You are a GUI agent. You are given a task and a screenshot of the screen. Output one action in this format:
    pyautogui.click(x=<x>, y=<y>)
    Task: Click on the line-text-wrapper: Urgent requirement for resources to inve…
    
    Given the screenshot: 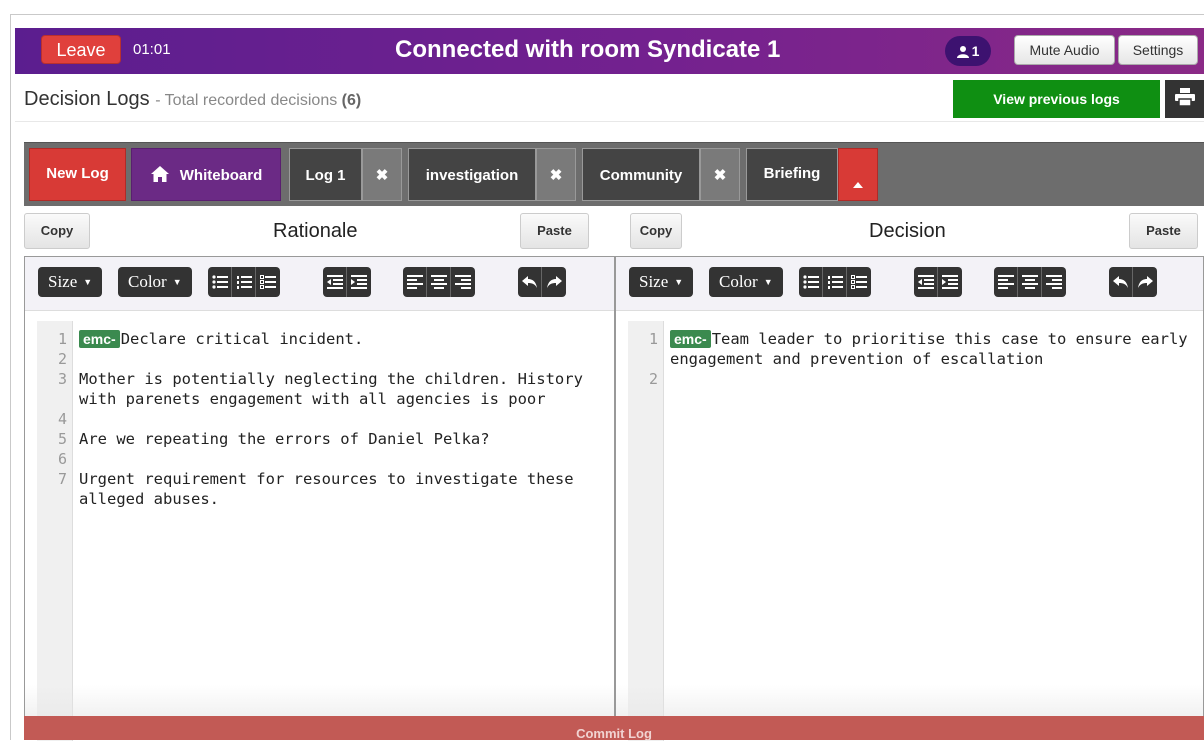 What is the action you would take?
    pyautogui.click(x=352, y=489)
    